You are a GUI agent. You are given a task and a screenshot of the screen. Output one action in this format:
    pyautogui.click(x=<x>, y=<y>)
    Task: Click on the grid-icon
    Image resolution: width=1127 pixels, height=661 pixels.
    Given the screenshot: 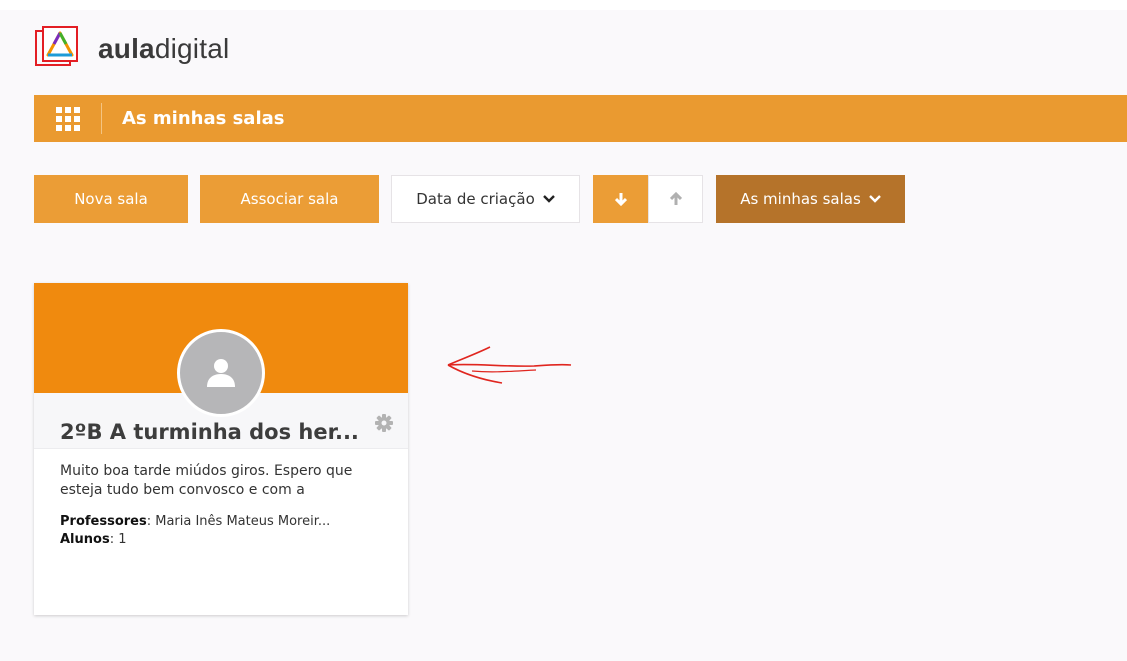 What is the action you would take?
    pyautogui.click(x=67, y=118)
    